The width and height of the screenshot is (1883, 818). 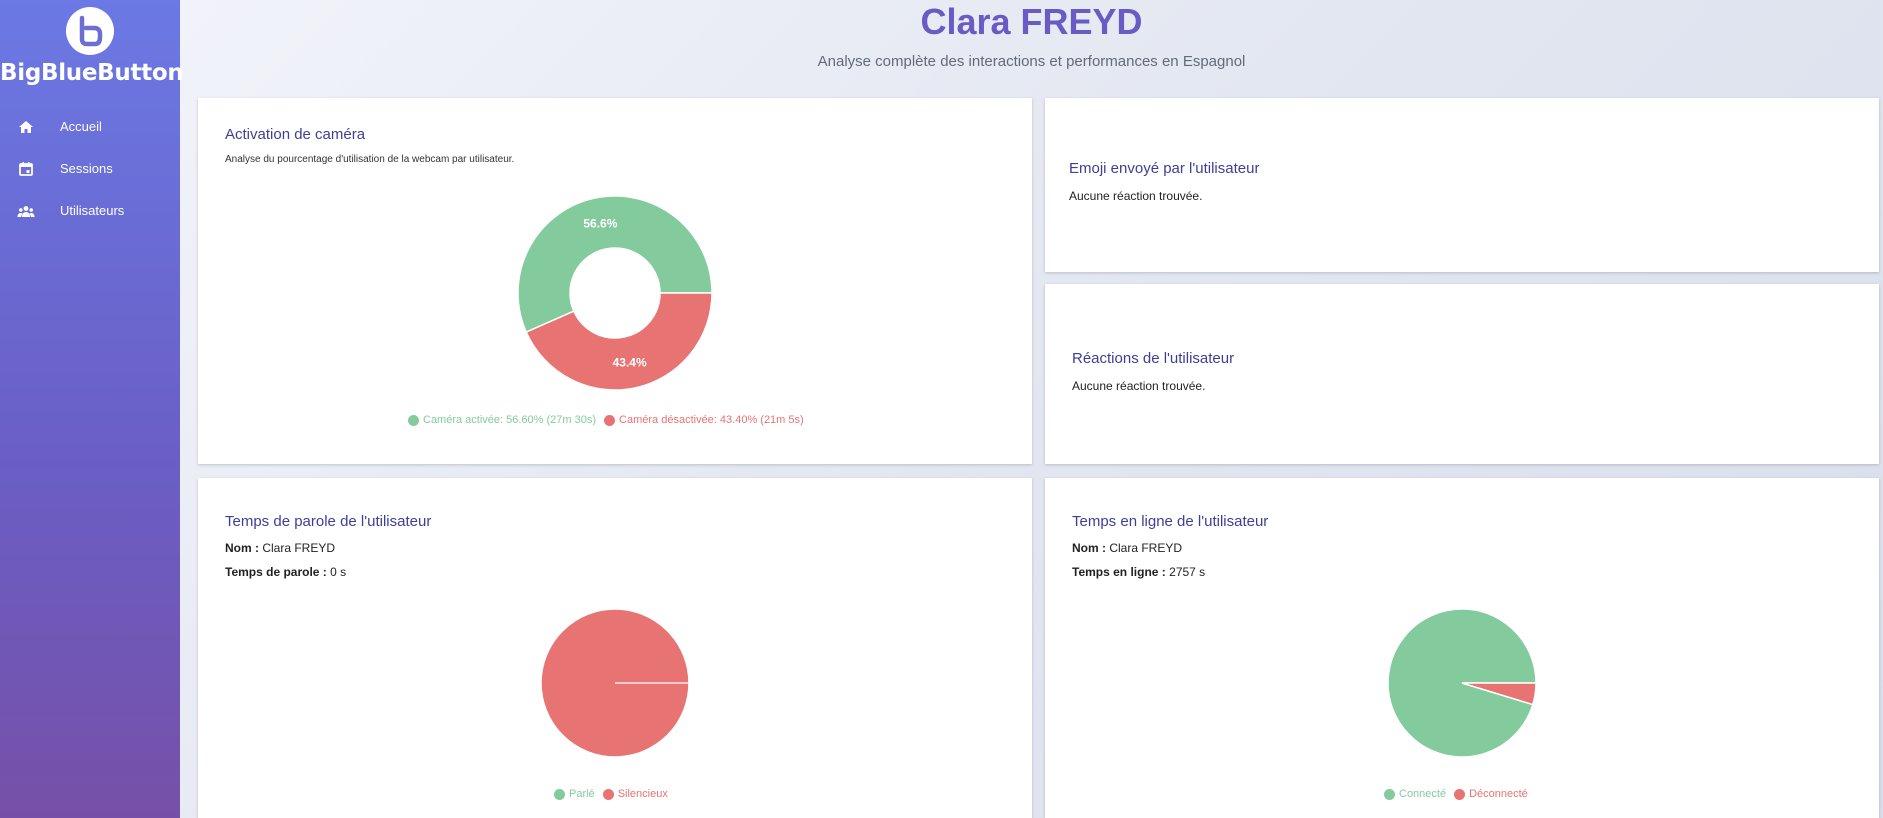 What do you see at coordinates (1423, 794) in the screenshot?
I see `legend-label: Connecté` at bounding box center [1423, 794].